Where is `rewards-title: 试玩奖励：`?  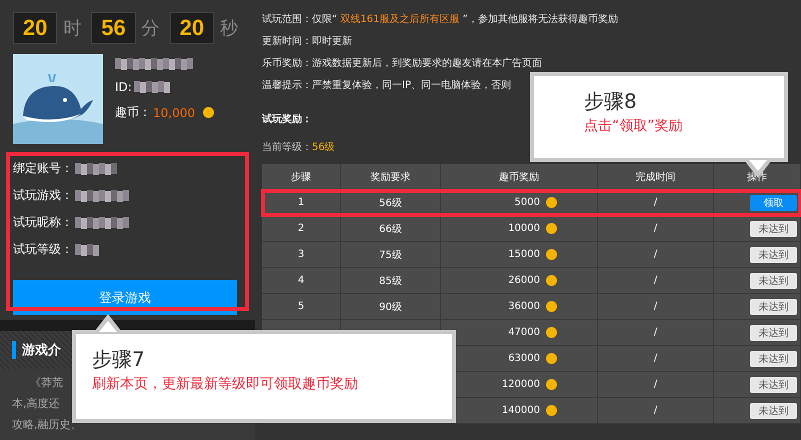
rewards-title: 试玩奖励： is located at coordinates (287, 119).